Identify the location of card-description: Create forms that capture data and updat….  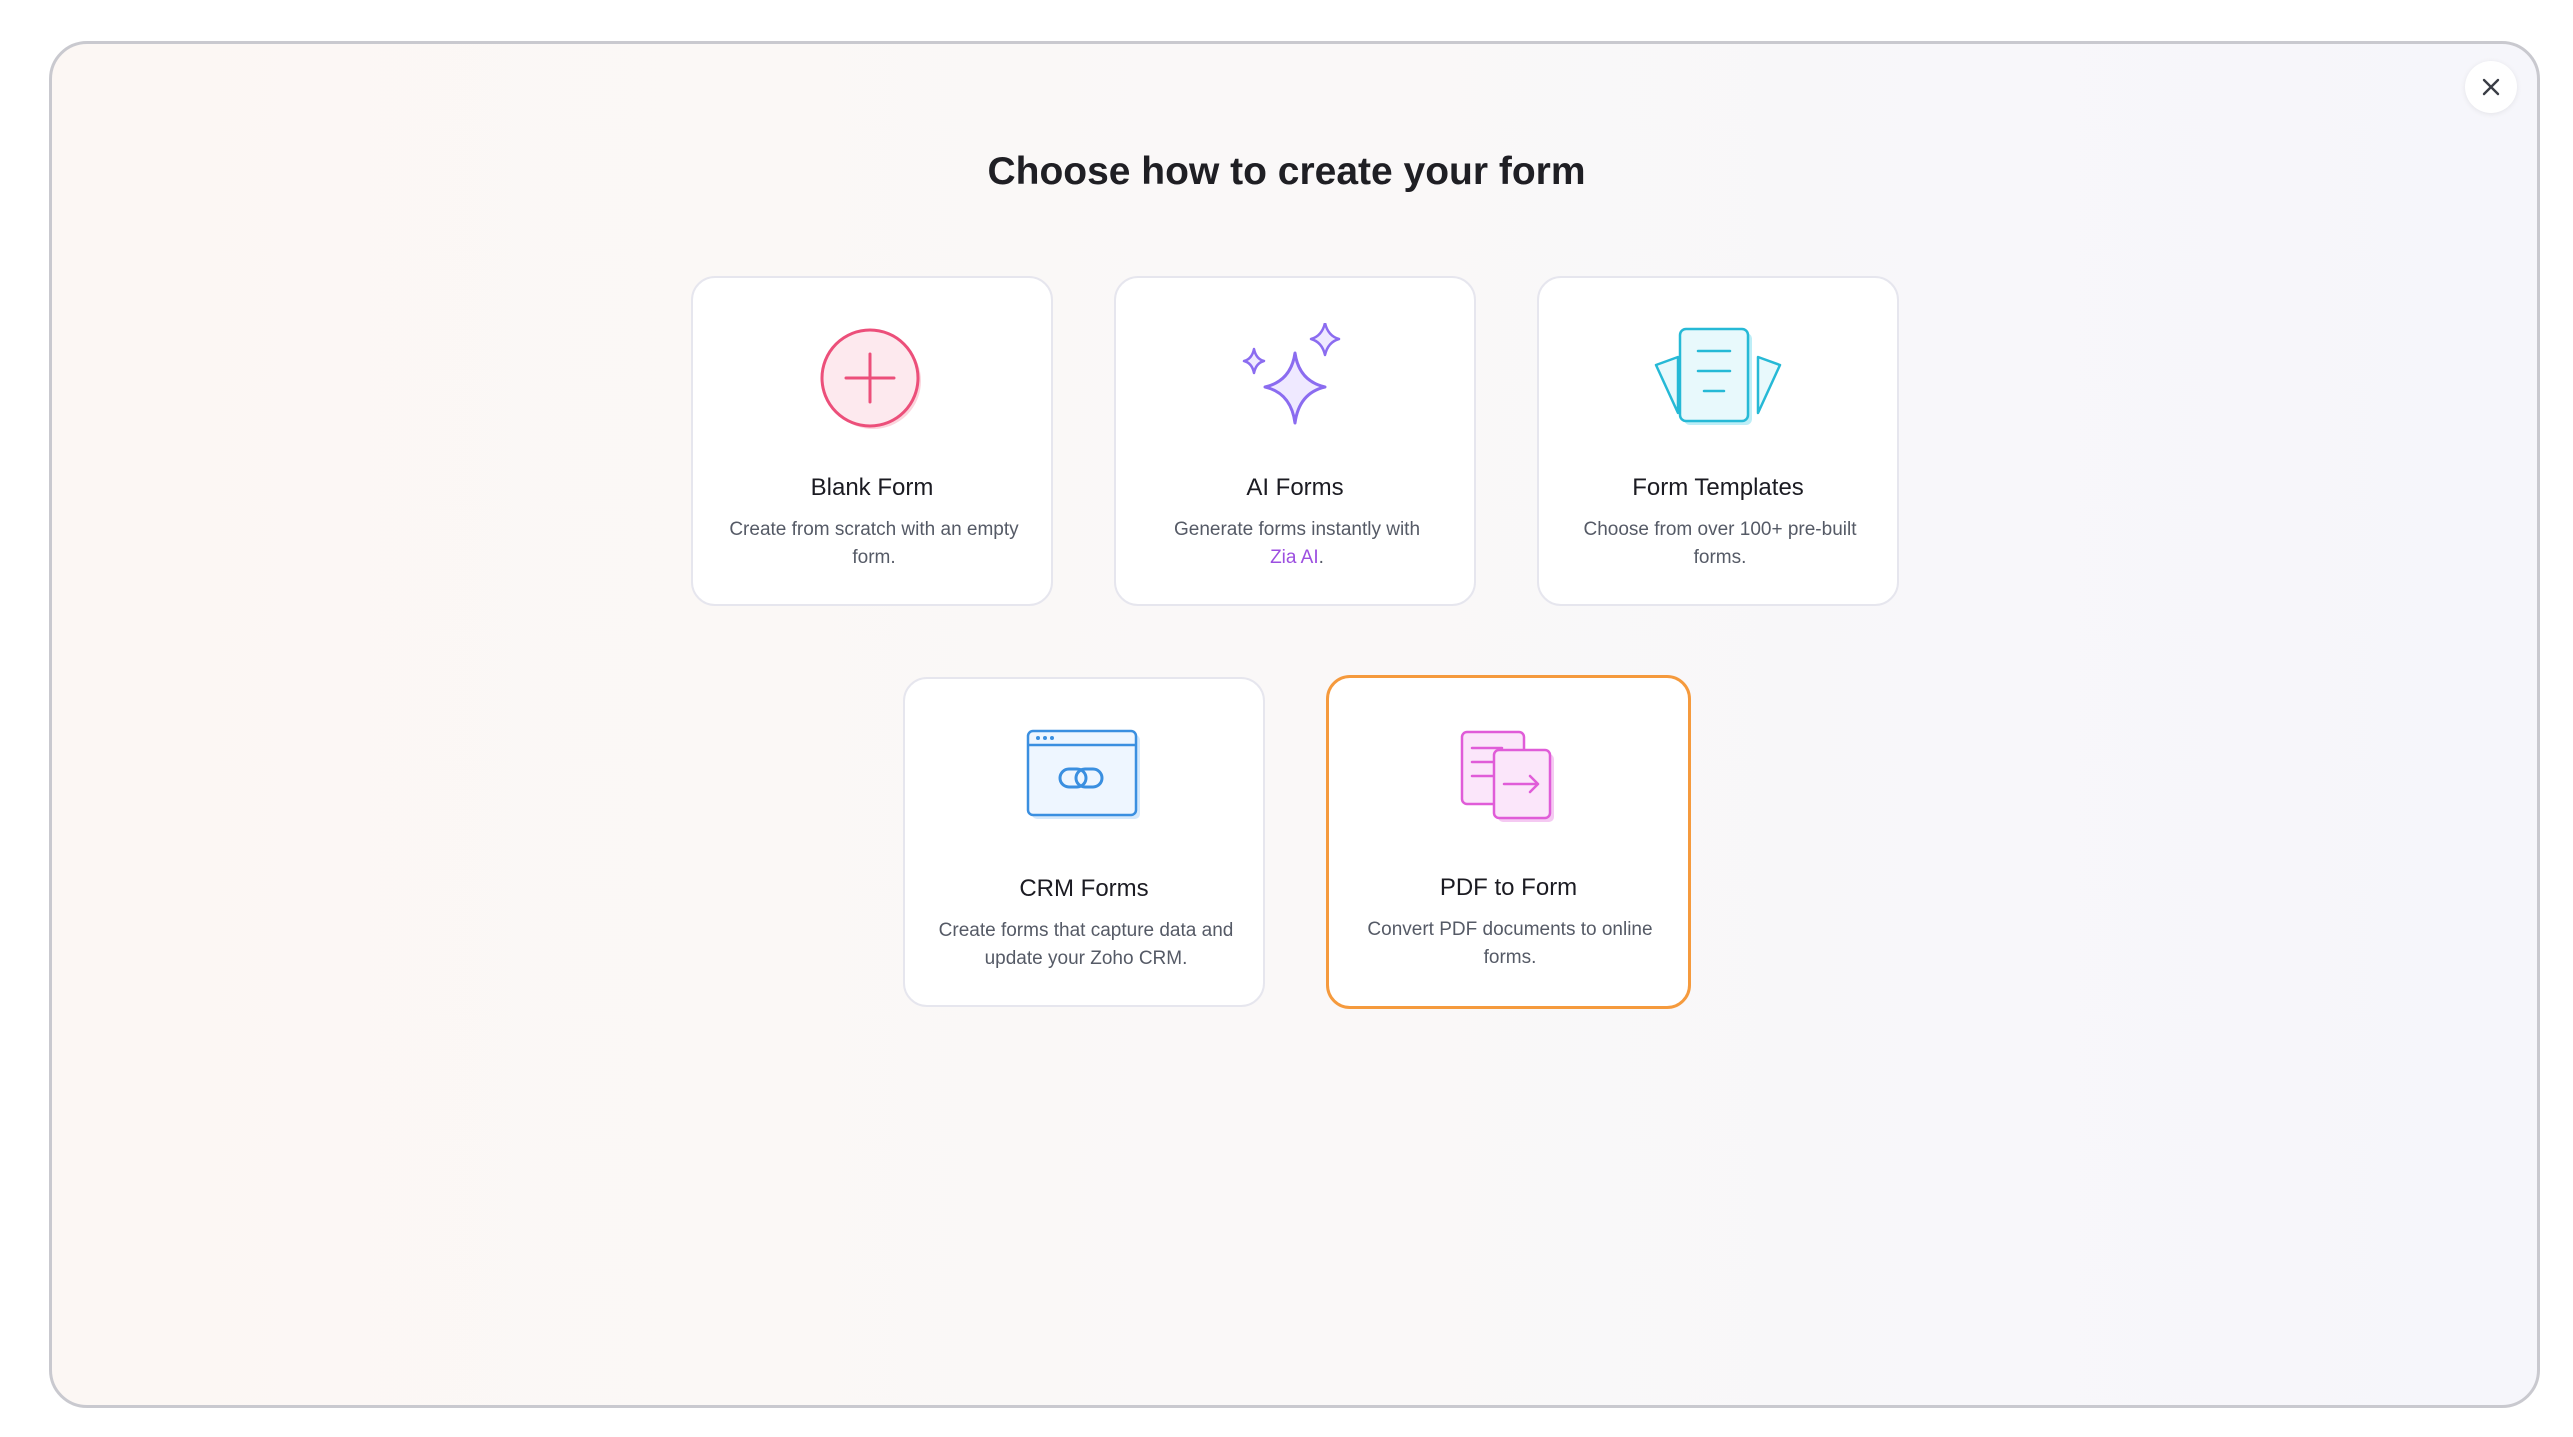
(1086, 944).